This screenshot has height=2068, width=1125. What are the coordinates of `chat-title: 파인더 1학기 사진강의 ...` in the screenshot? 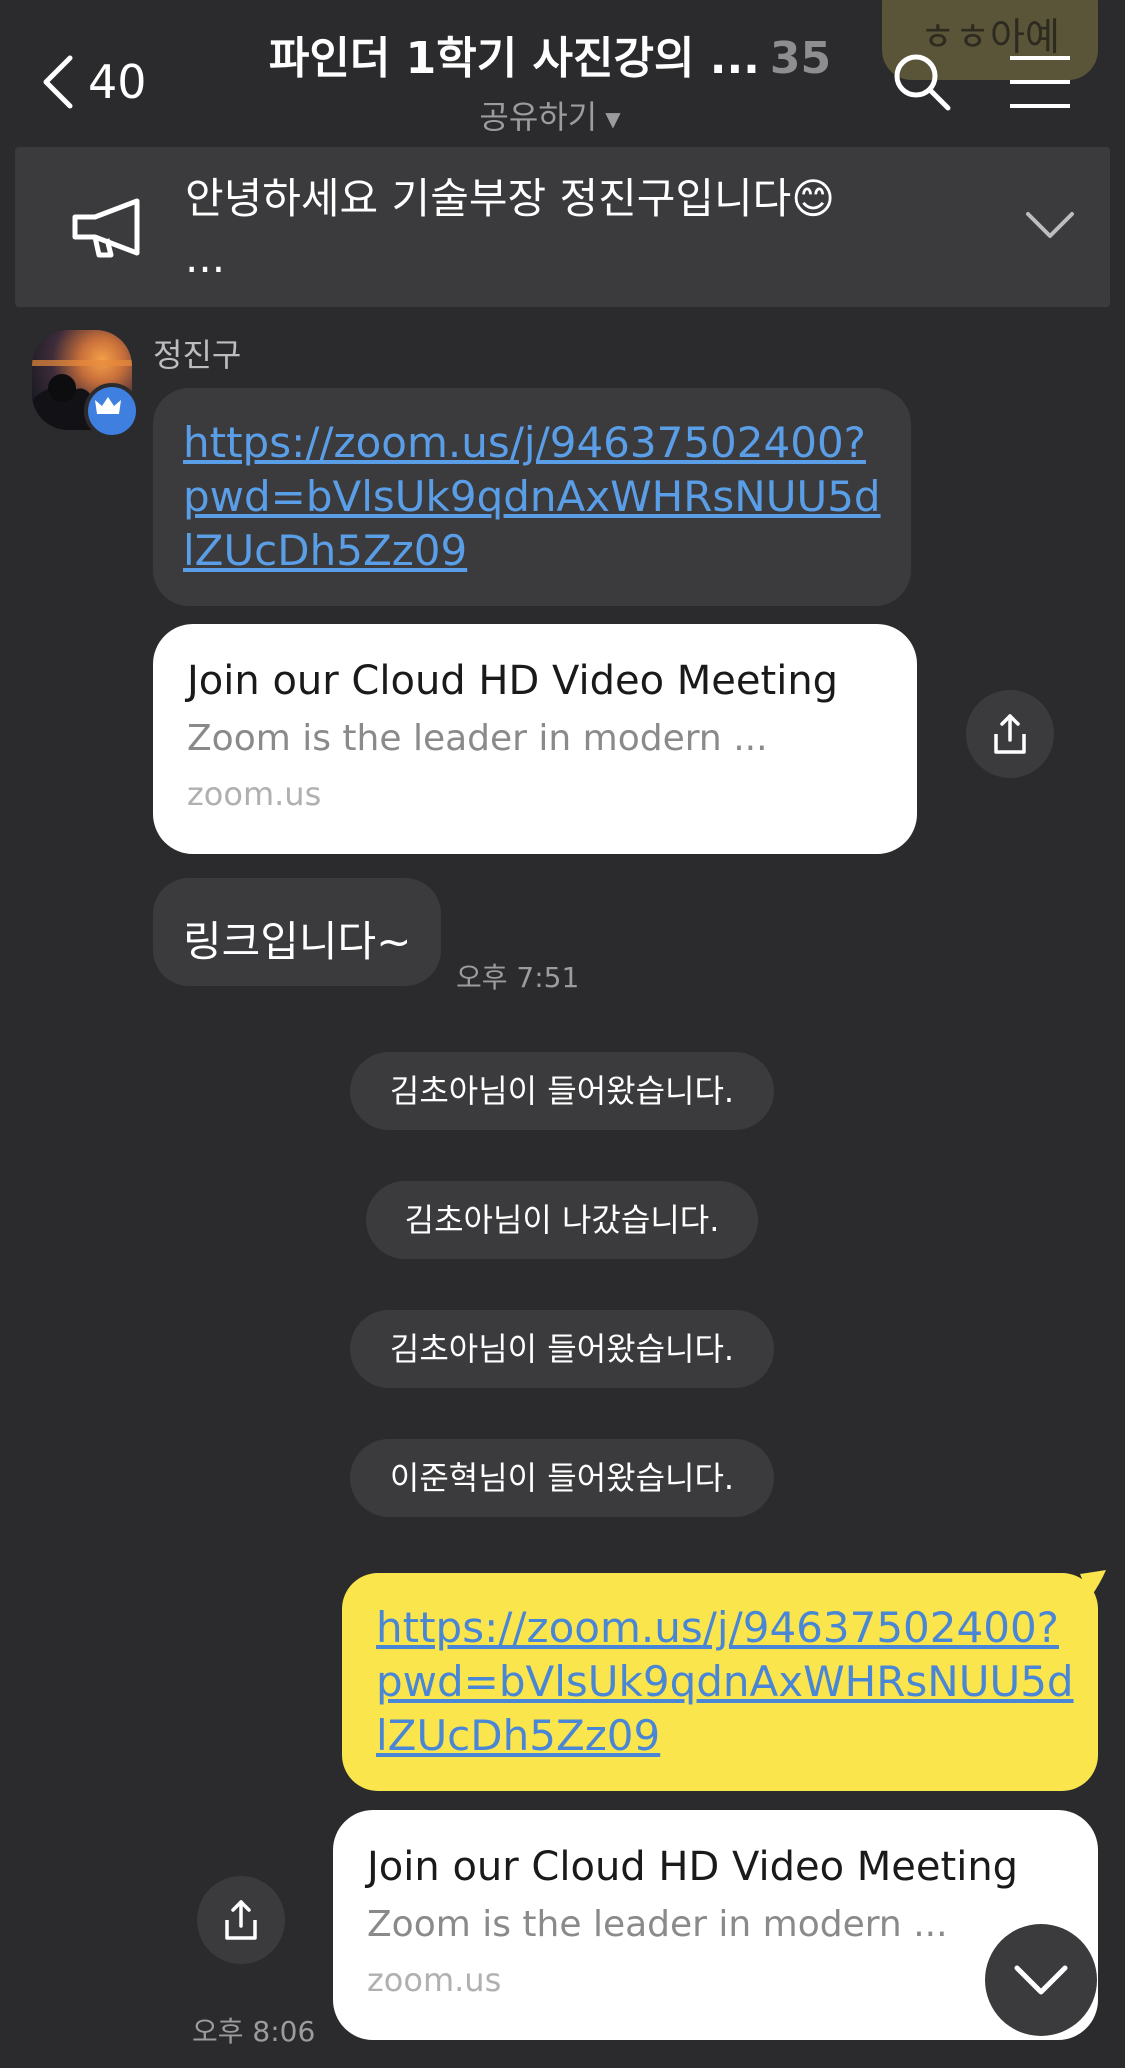 It's located at (514, 58).